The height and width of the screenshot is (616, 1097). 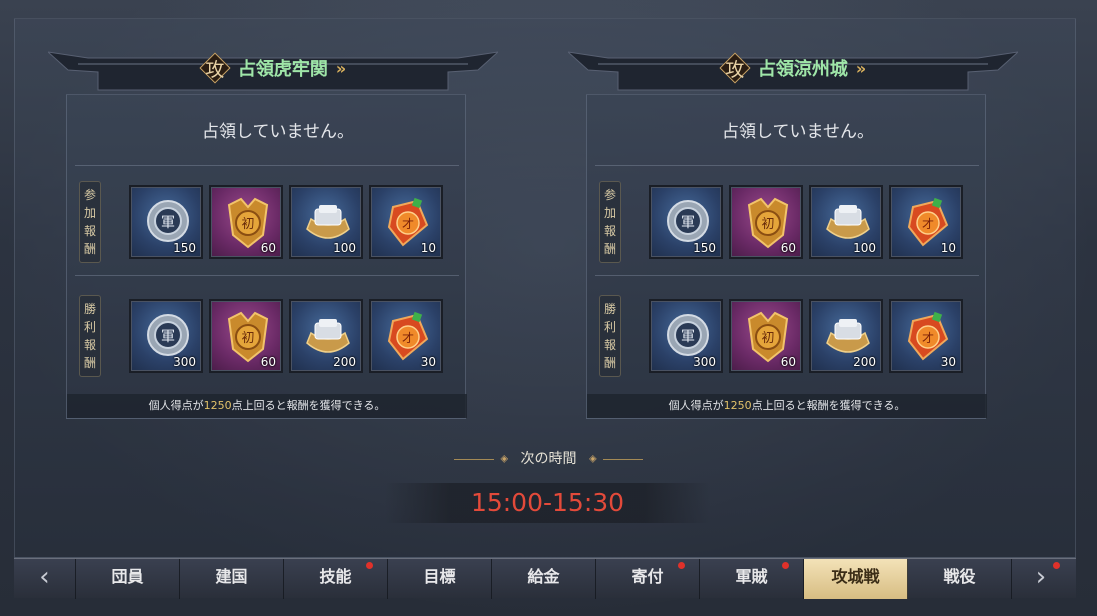 What do you see at coordinates (855, 576) in the screenshot?
I see `tab-label: 攻城戦` at bounding box center [855, 576].